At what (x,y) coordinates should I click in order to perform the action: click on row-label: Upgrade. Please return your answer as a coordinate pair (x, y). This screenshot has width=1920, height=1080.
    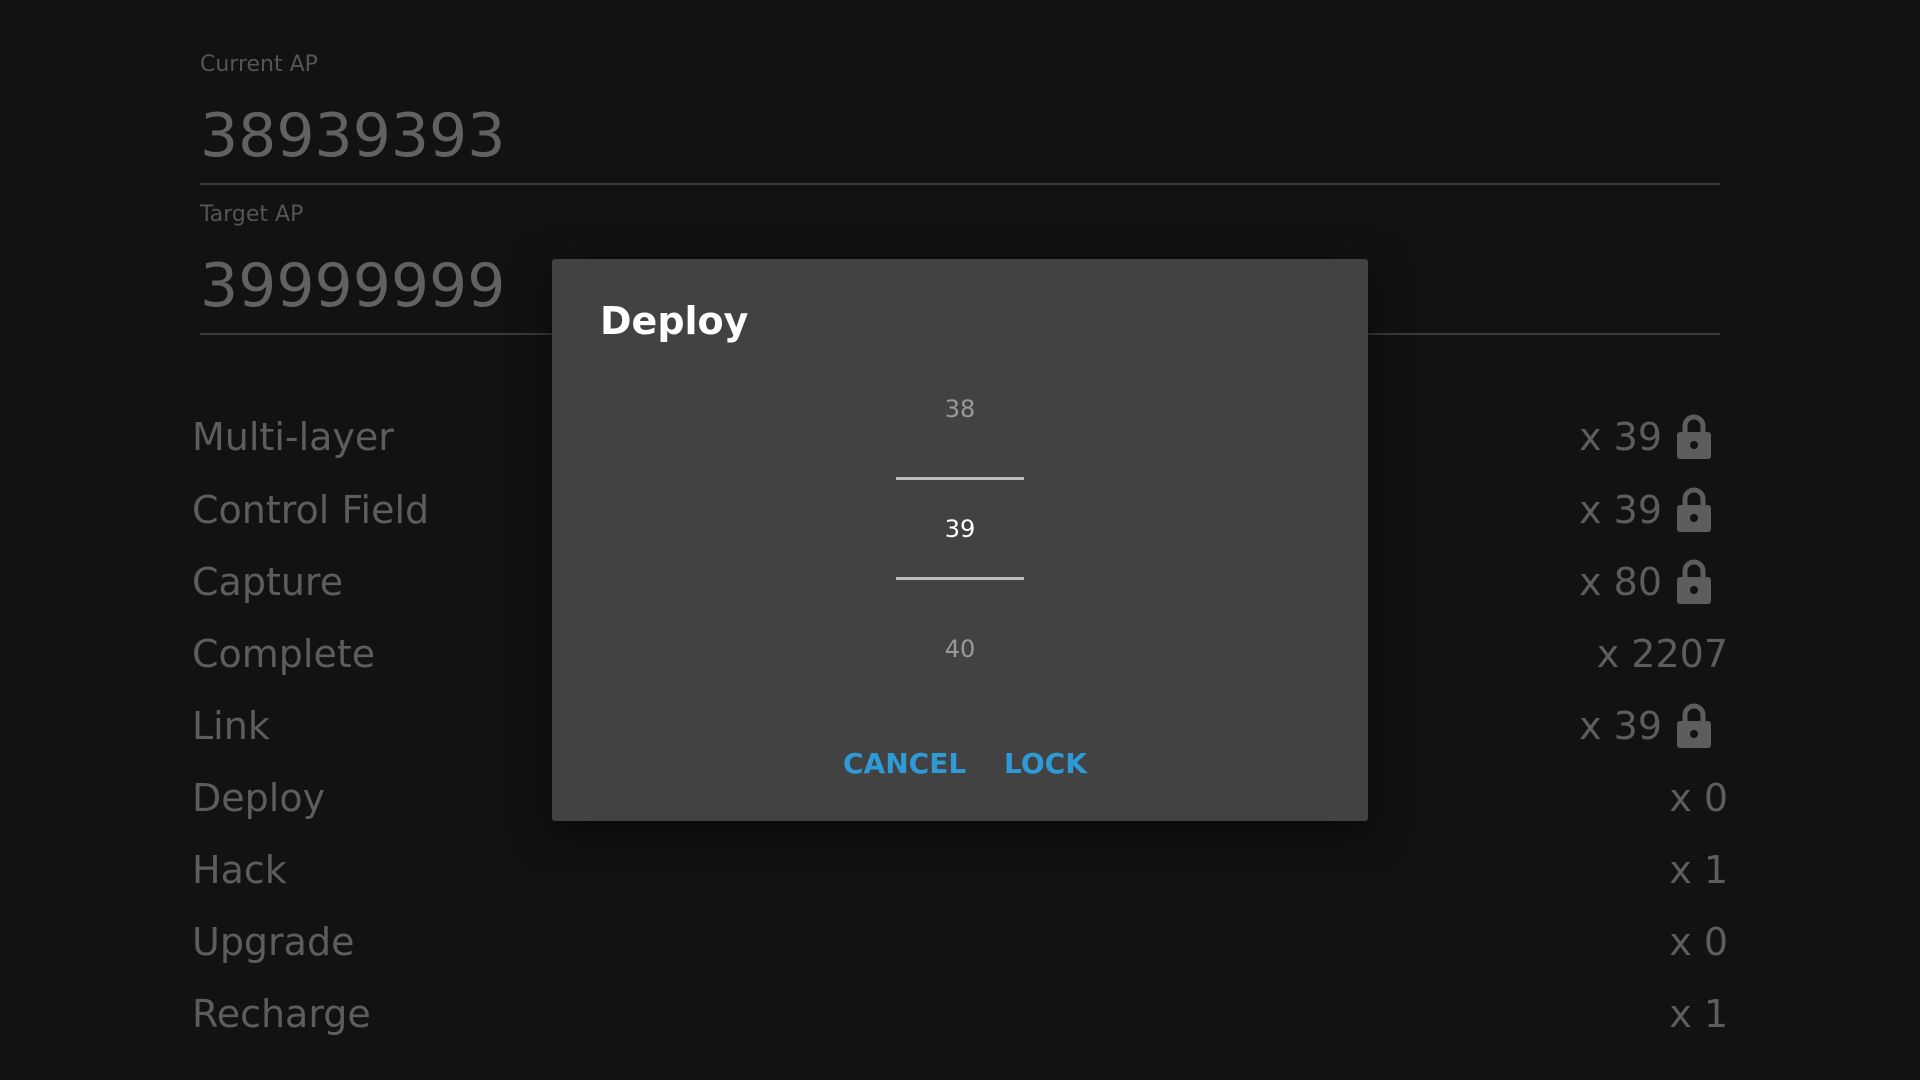
    Looking at the image, I should click on (273, 942).